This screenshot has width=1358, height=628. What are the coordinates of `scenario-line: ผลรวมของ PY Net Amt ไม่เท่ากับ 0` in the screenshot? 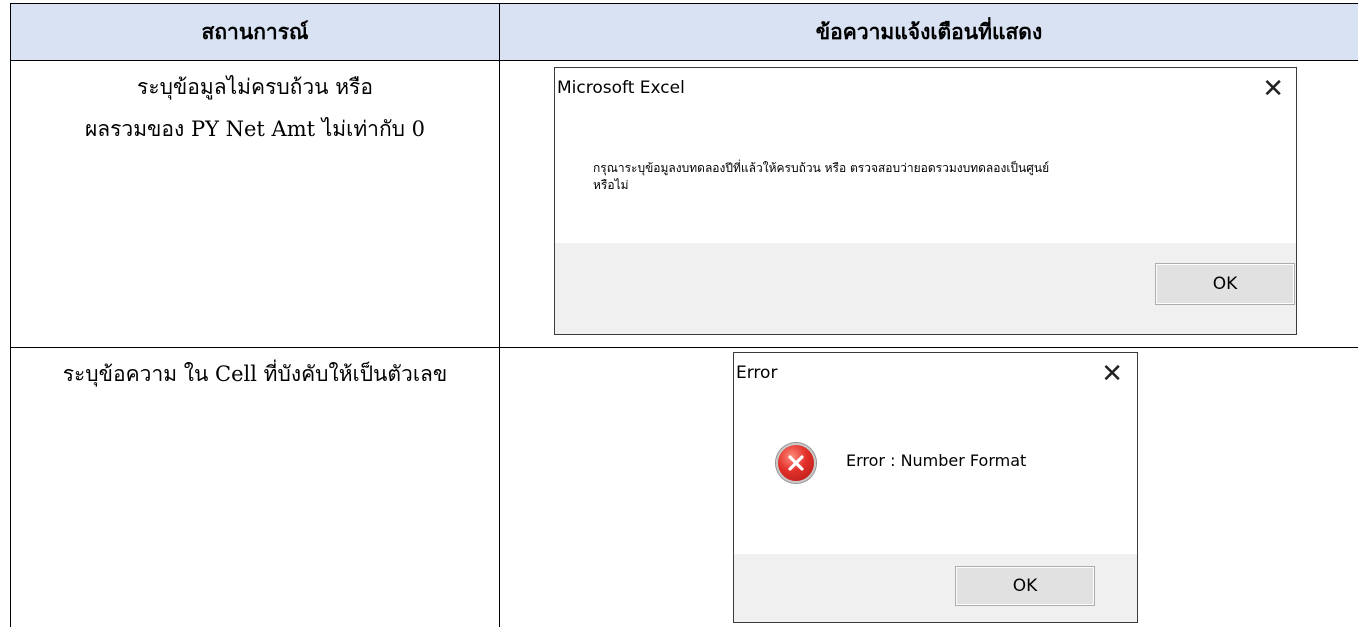 It's located at (255, 129).